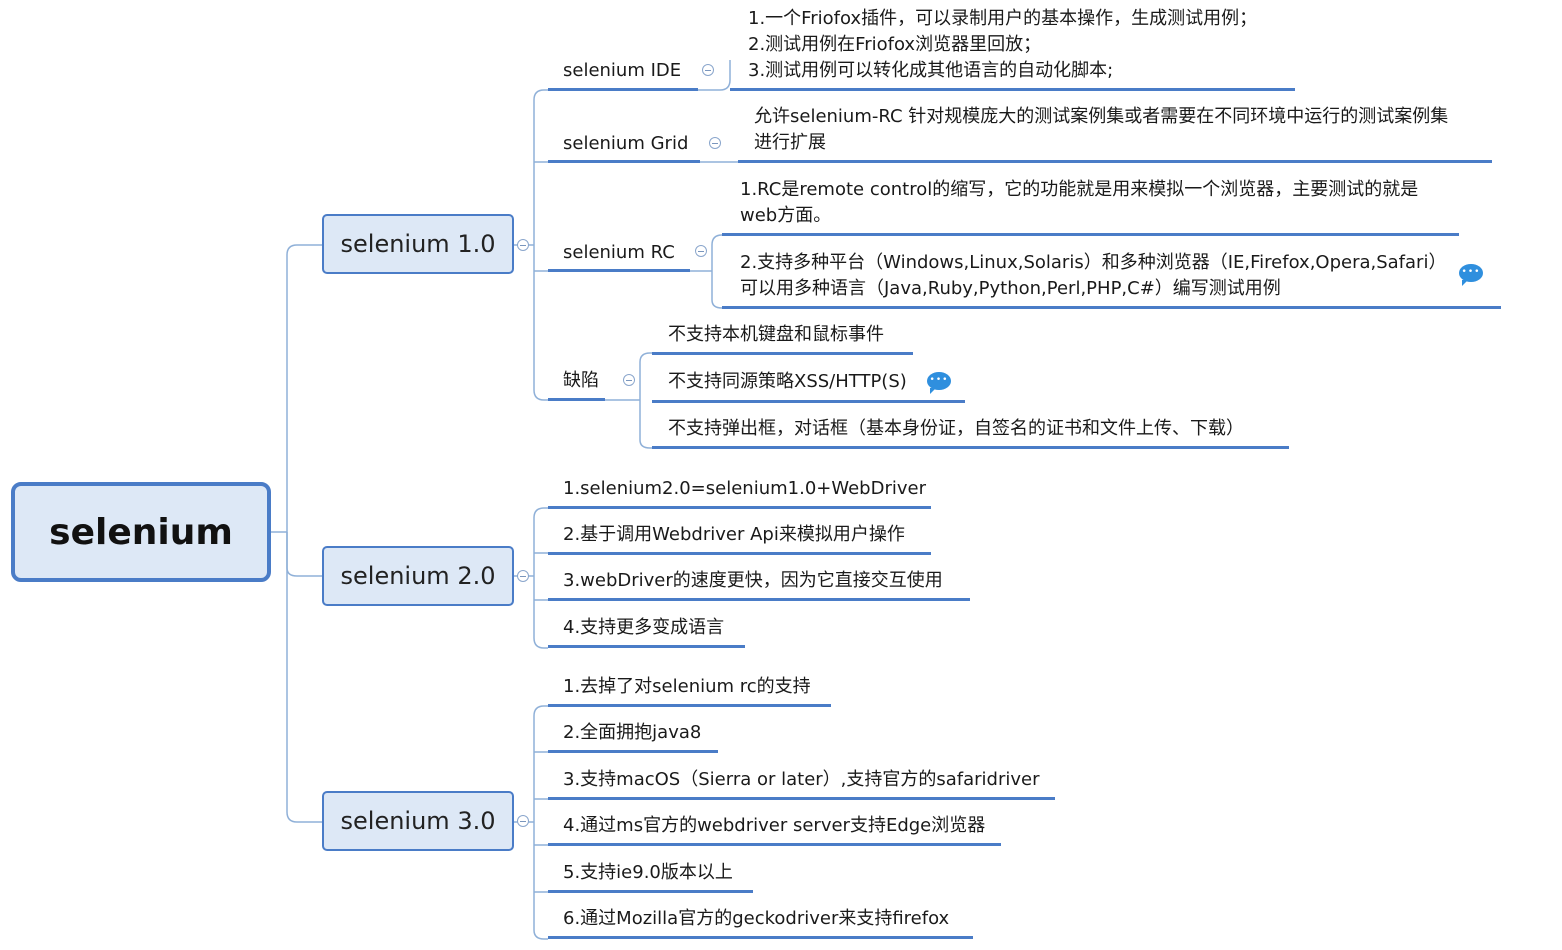  Describe the element at coordinates (418, 821) in the screenshot. I see `node-selenium-3-0: selenium 3.0` at that location.